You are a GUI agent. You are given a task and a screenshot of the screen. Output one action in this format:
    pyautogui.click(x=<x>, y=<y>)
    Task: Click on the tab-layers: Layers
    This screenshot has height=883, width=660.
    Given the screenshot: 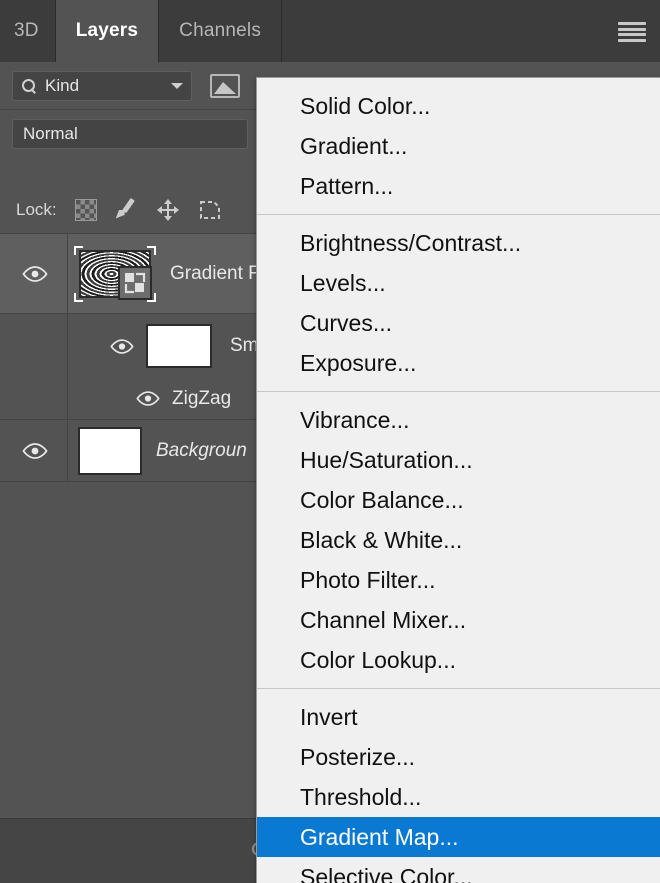 What is the action you would take?
    pyautogui.click(x=107, y=31)
    